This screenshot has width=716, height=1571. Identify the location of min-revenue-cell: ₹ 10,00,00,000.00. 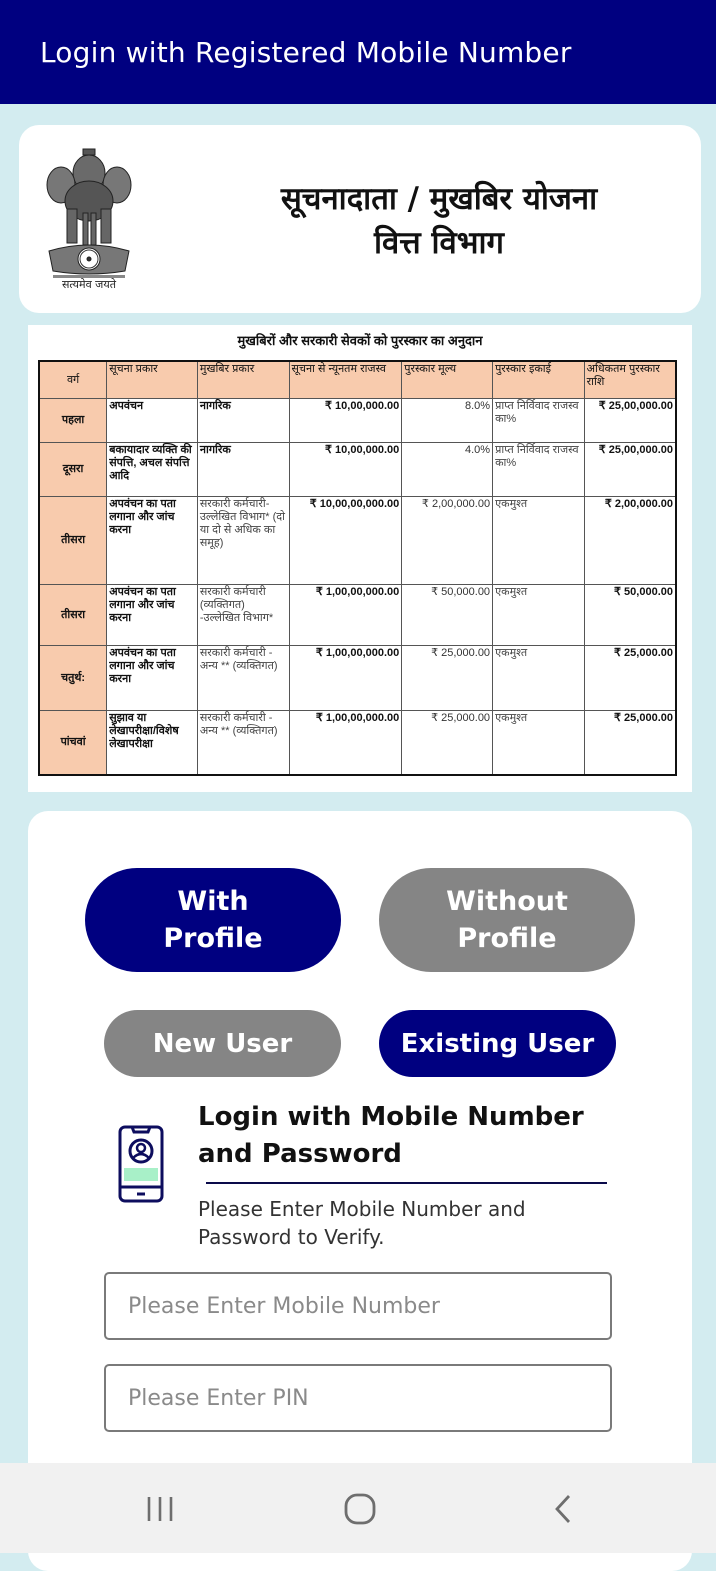
(345, 540).